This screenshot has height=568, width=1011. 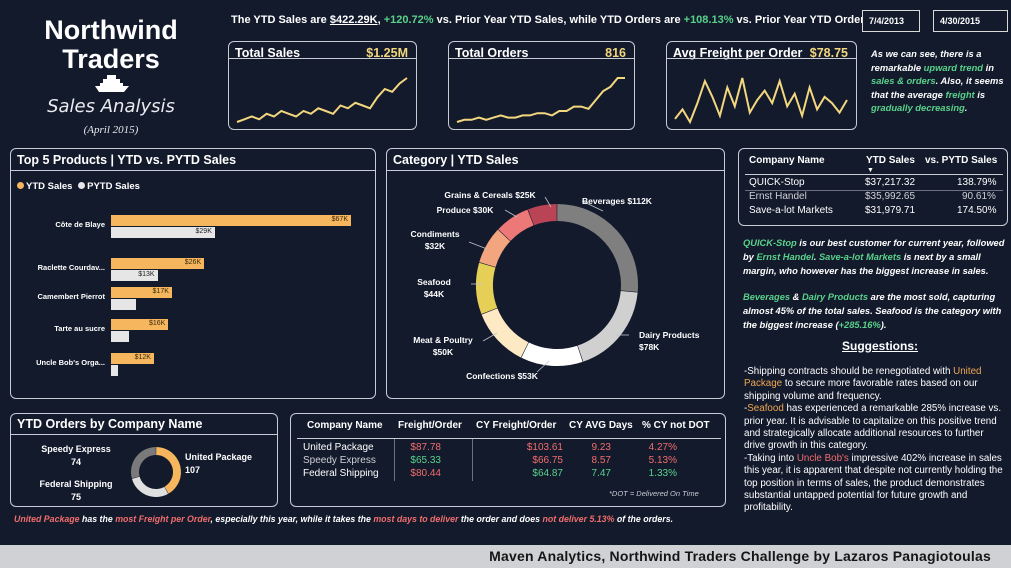 I want to click on bar-ytd-label: $26K, so click(x=193, y=262).